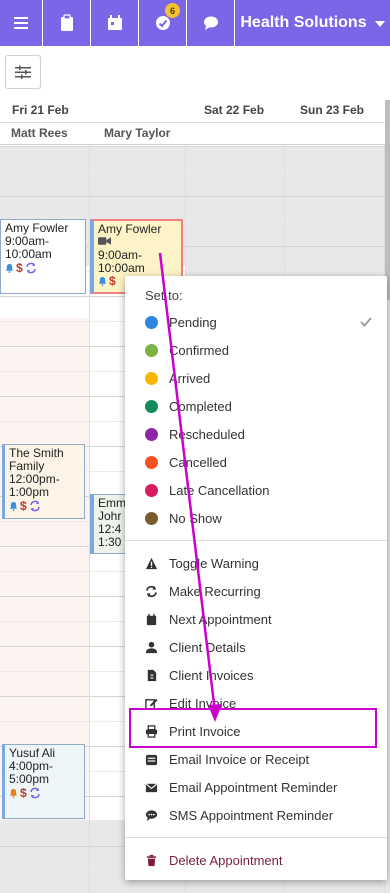 The image size is (390, 893). I want to click on status-confirmed: Confirmed, so click(256, 350).